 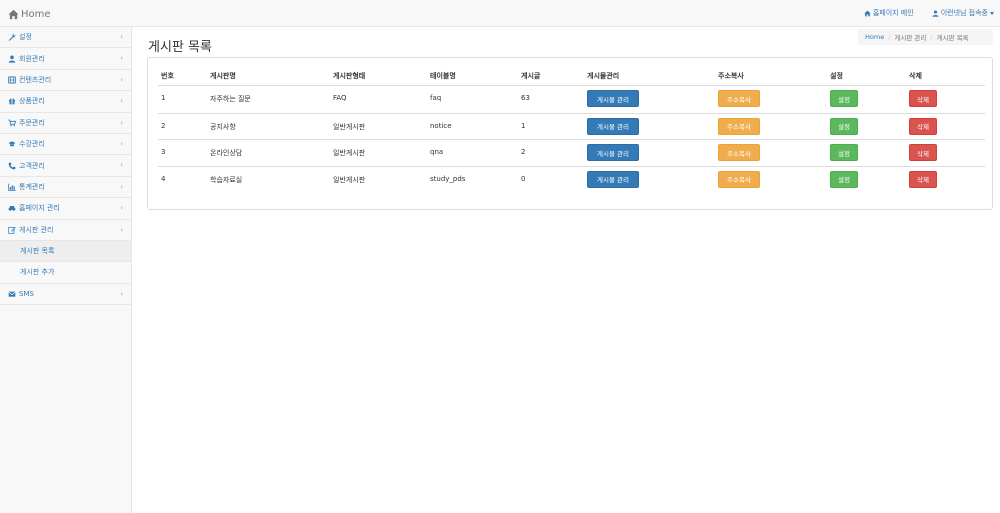 I want to click on table-row: 2 공지사항 일반게시판 notice 1 게시물 관리 주소복사 설정 삭제, so click(x=571, y=126).